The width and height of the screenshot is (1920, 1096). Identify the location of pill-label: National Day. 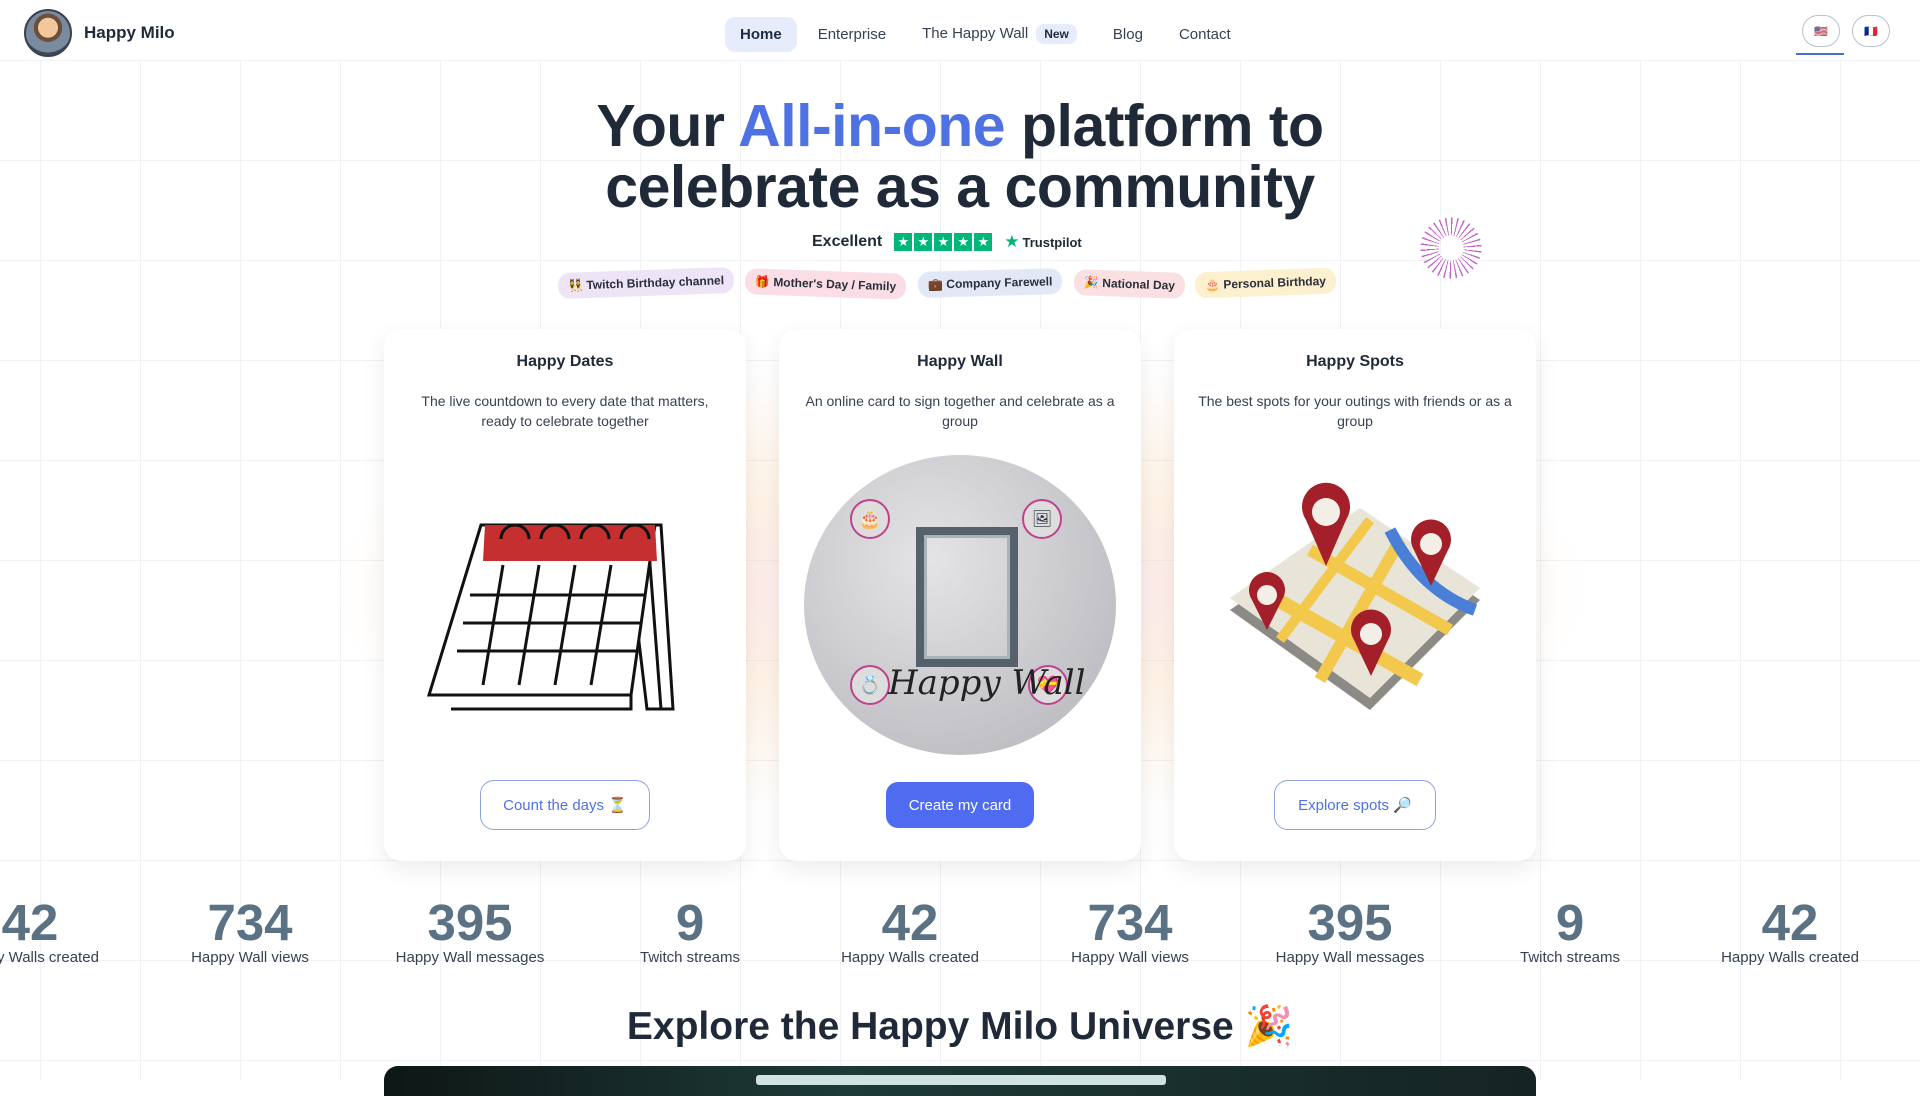
(1139, 284).